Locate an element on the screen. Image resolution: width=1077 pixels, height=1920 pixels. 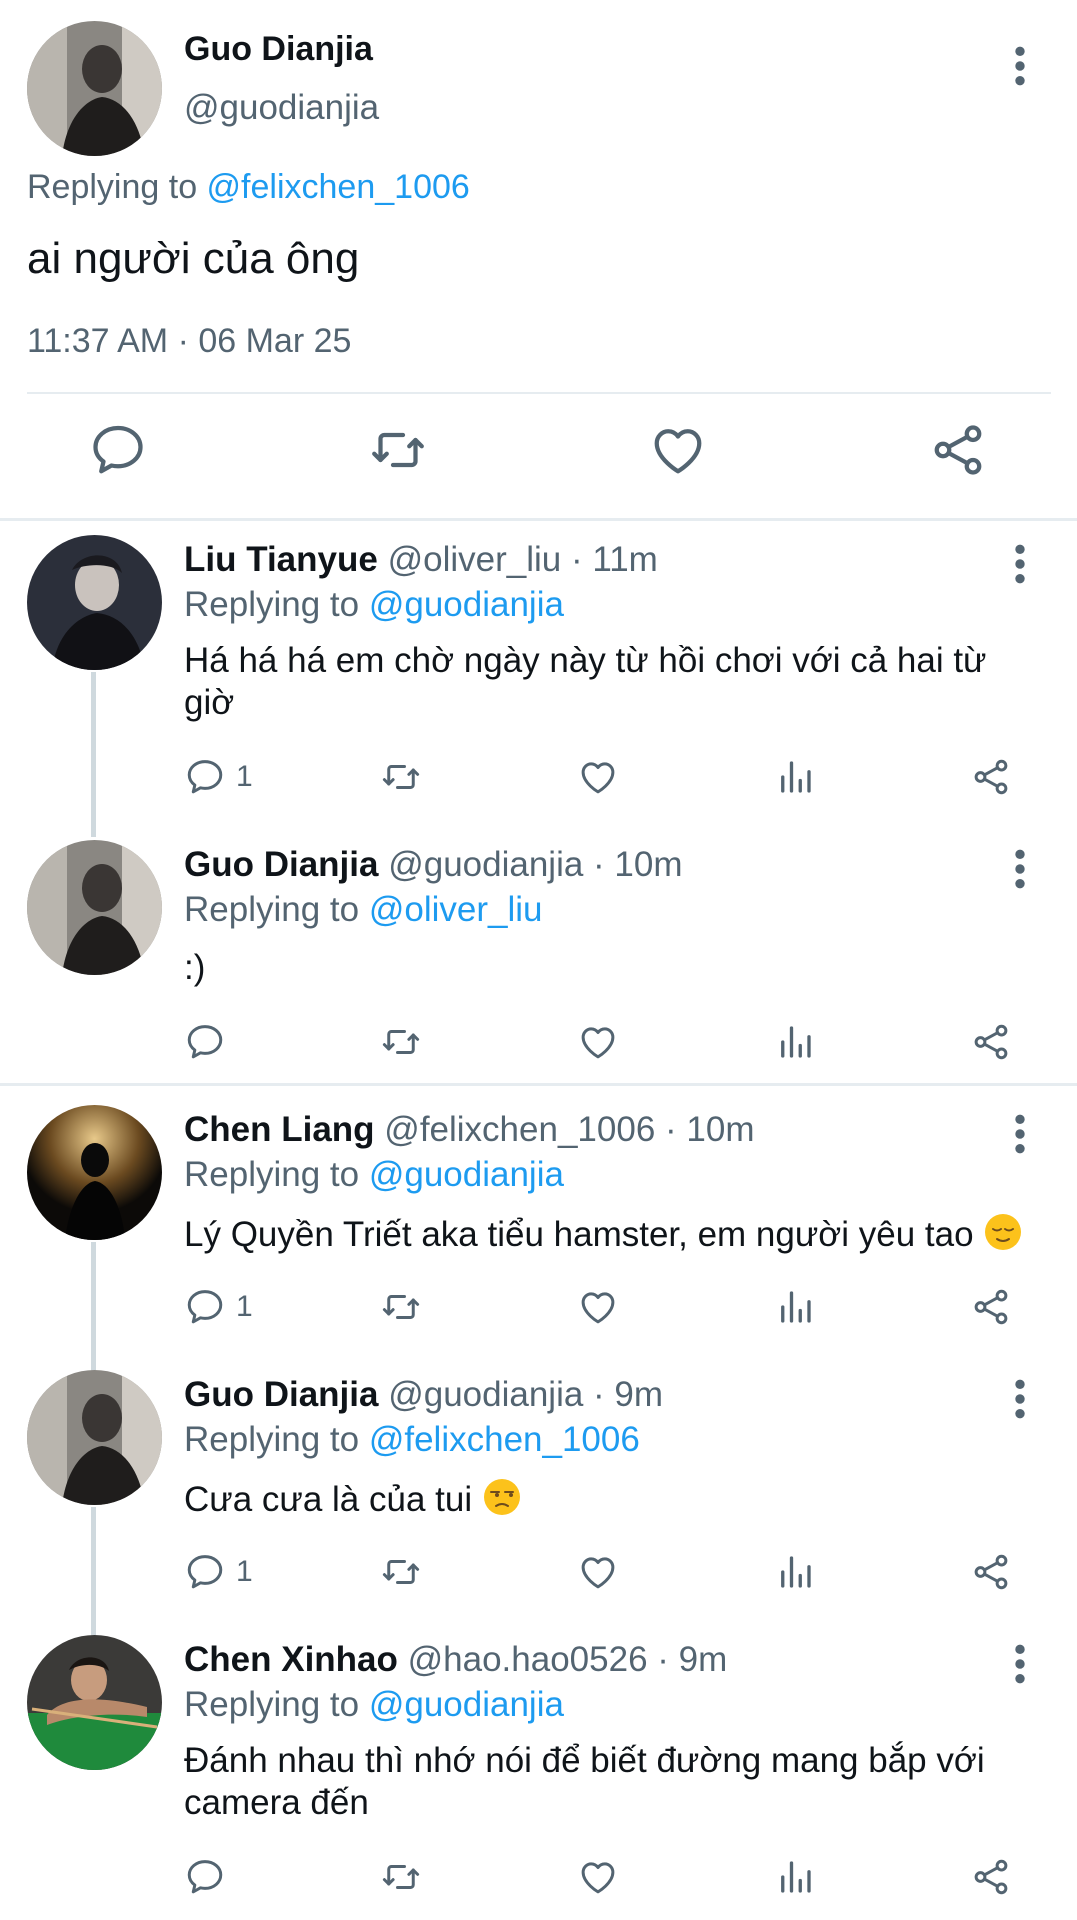
reply-header: Chen Liang @felixchen_1006 · 10m is located at coordinates (469, 1130).